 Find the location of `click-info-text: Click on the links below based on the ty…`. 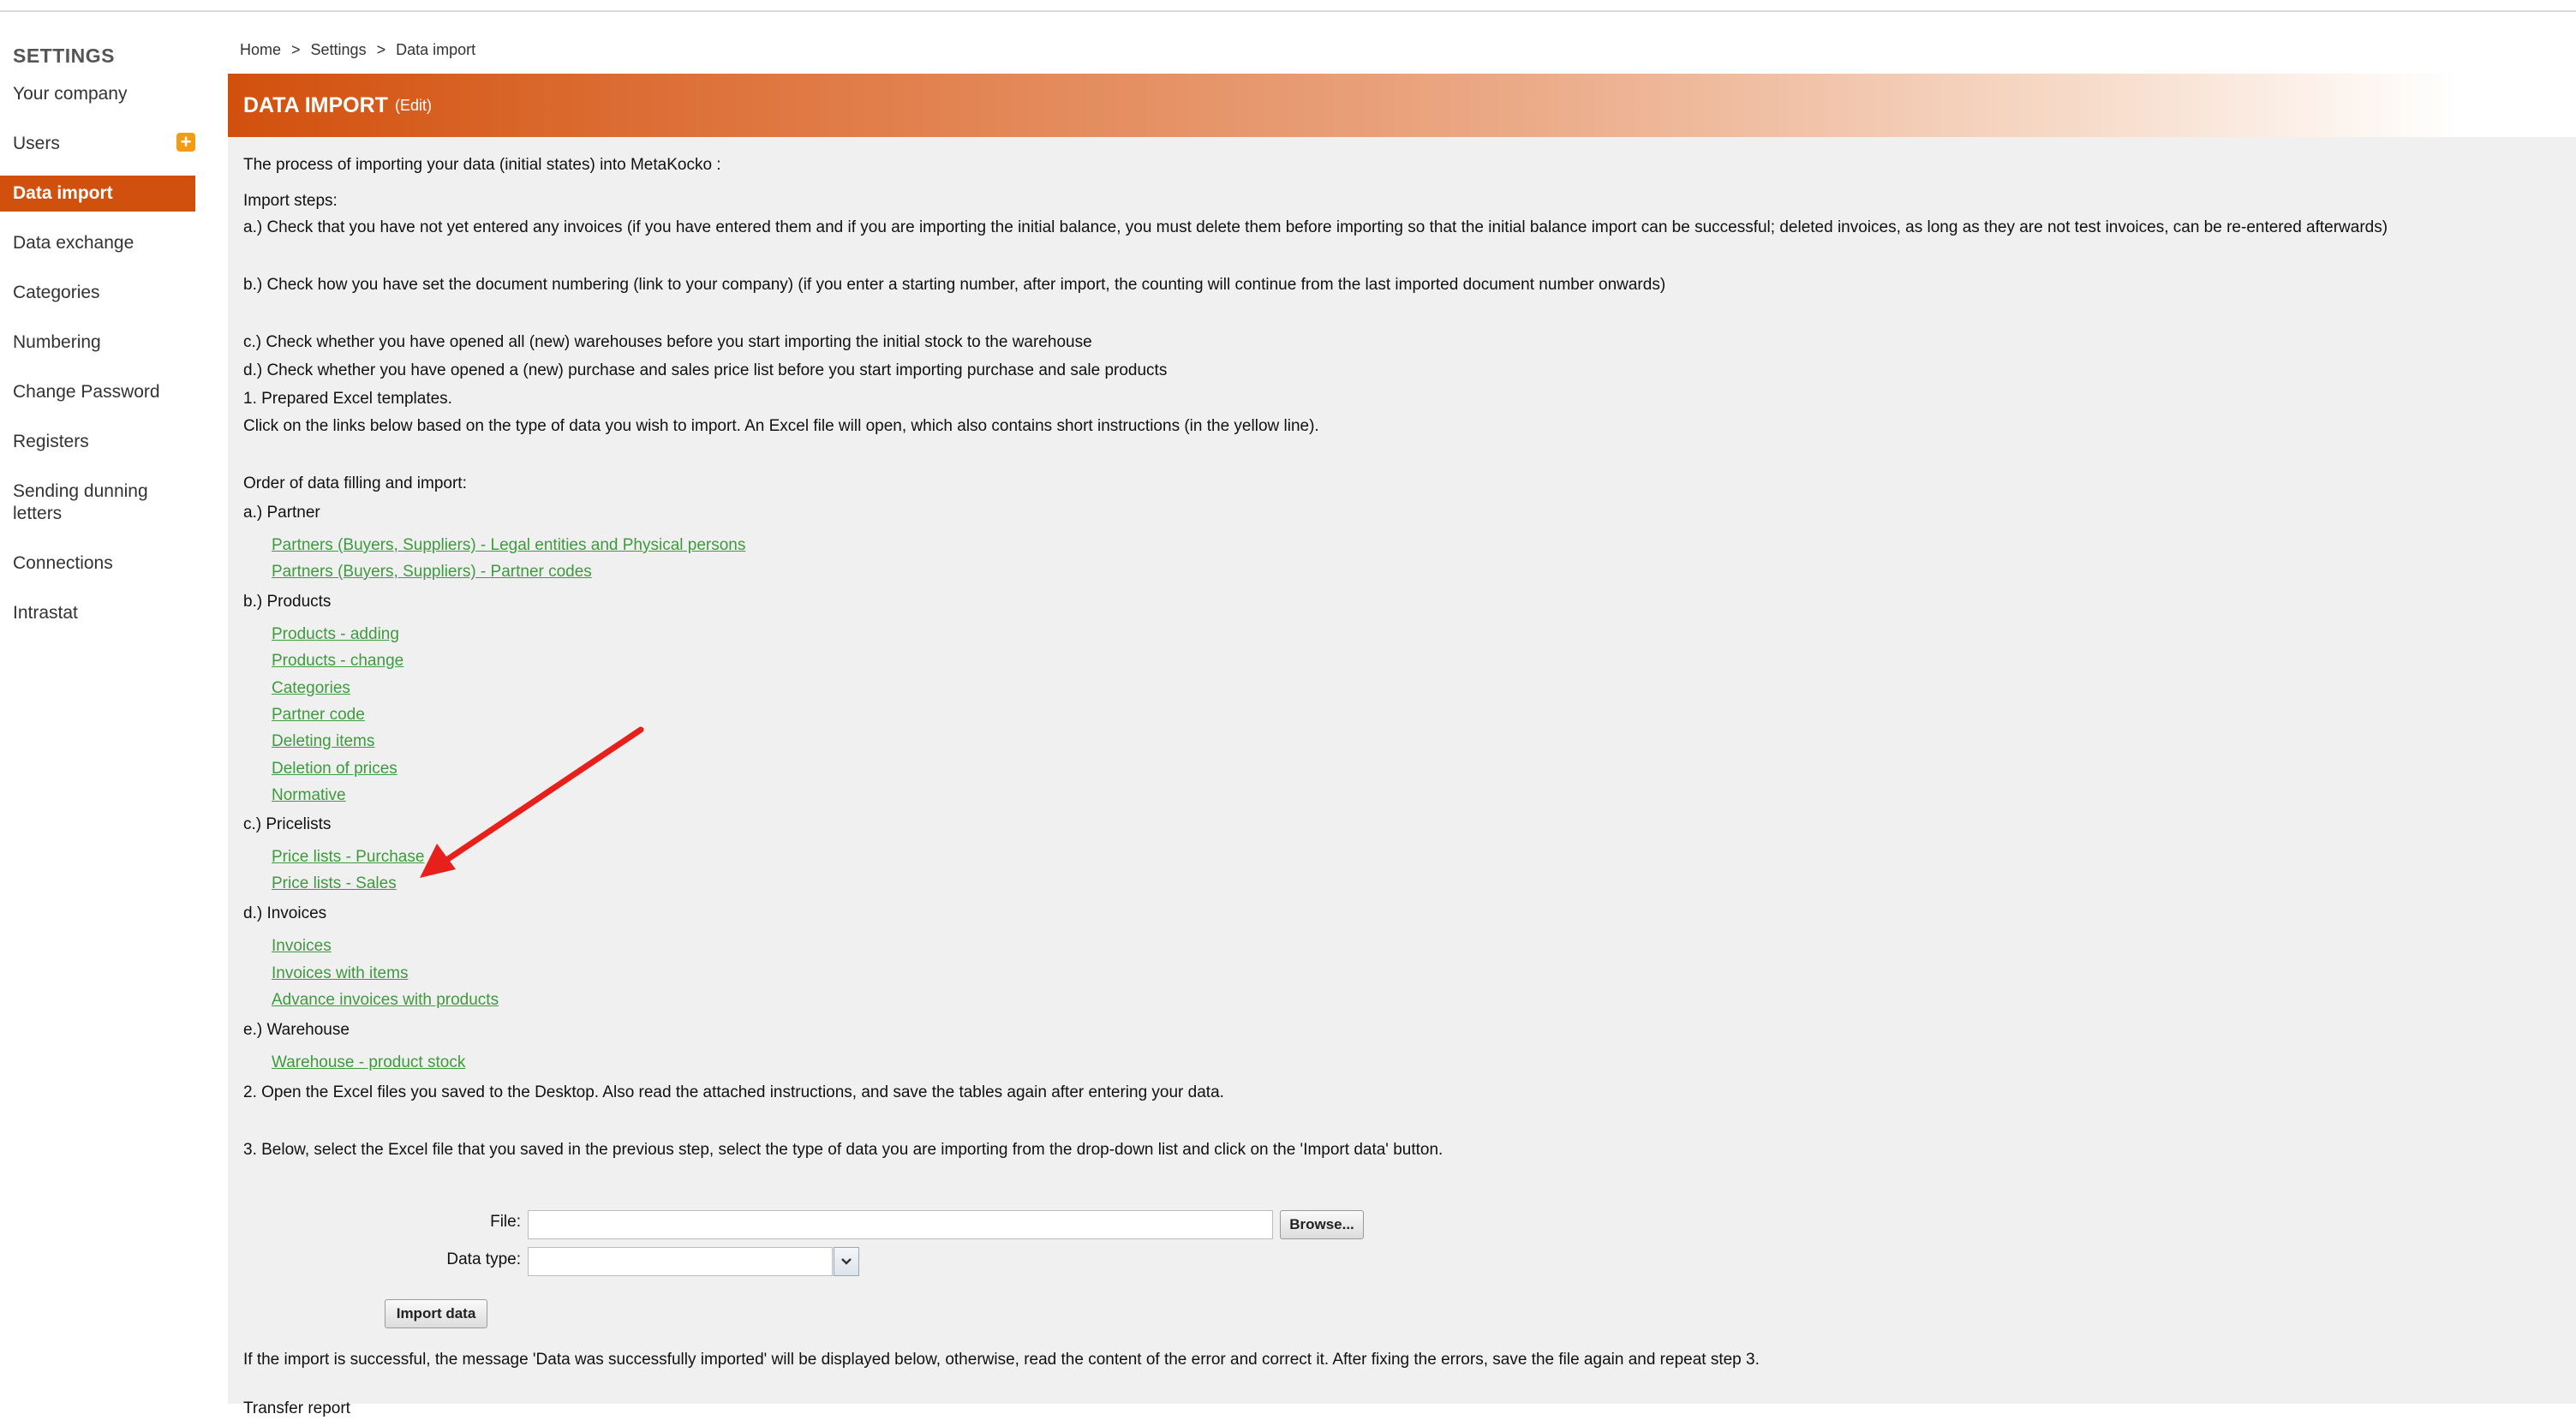

click-info-text: Click on the links below based on the ty… is located at coordinates (781, 426).